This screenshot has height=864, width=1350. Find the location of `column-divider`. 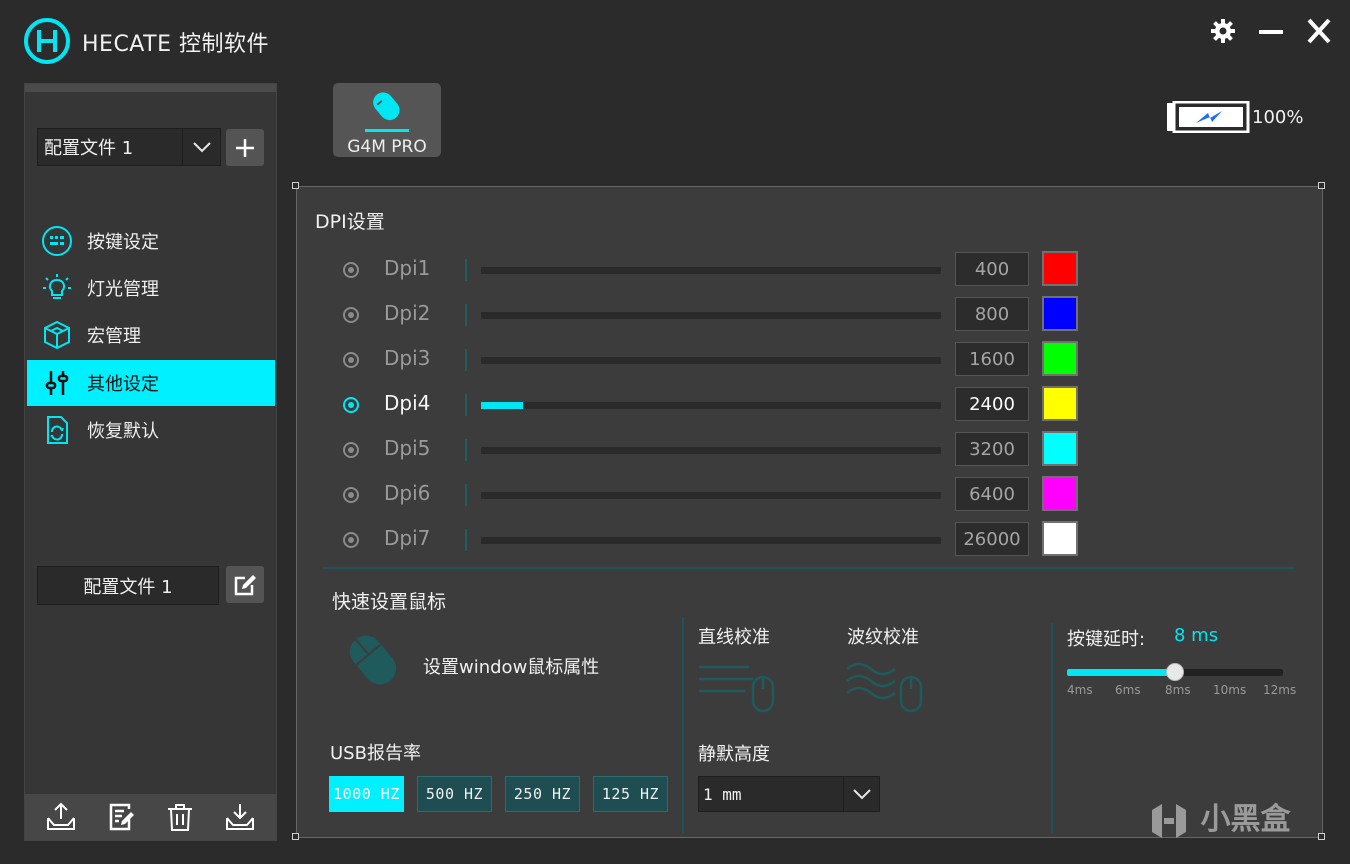

column-divider is located at coordinates (1052, 728).